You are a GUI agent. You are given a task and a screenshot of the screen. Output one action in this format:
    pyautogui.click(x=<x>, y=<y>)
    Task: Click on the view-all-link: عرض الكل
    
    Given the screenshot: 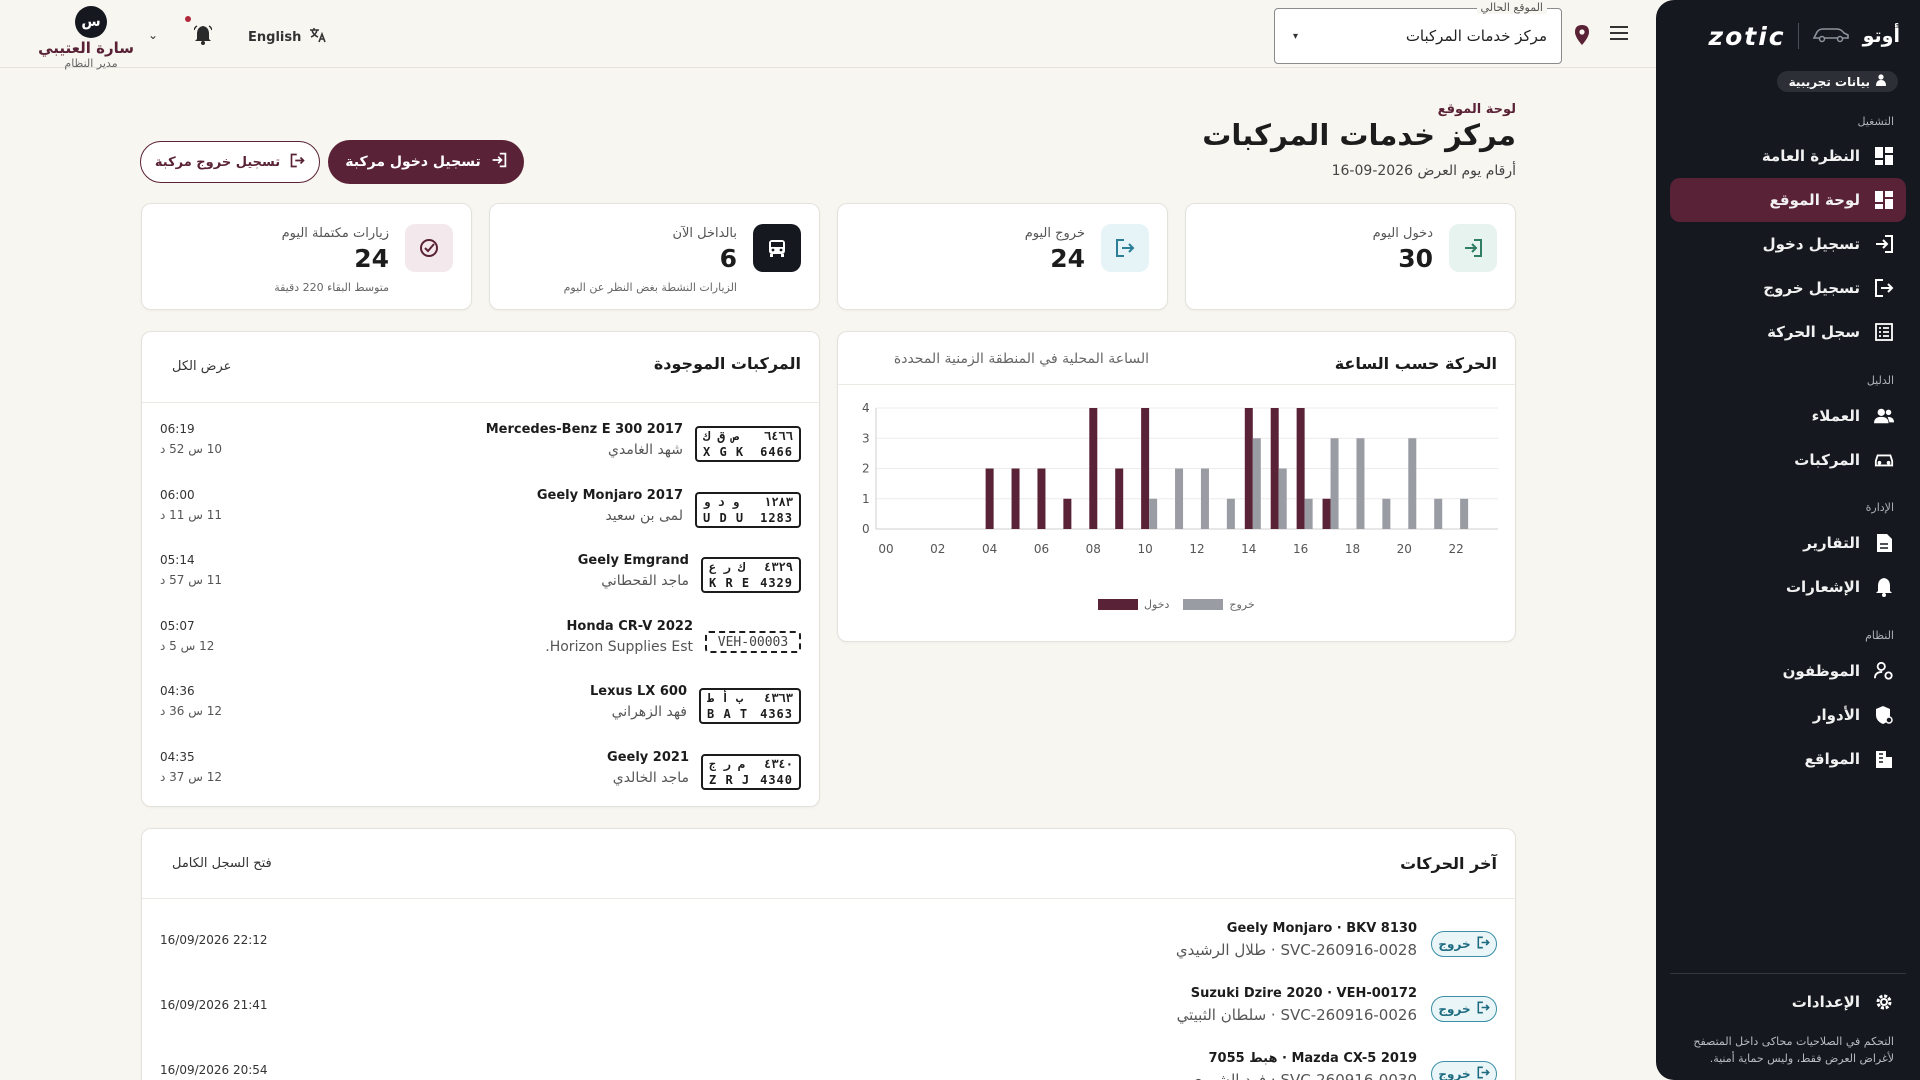 What is the action you would take?
    pyautogui.click(x=201, y=366)
    